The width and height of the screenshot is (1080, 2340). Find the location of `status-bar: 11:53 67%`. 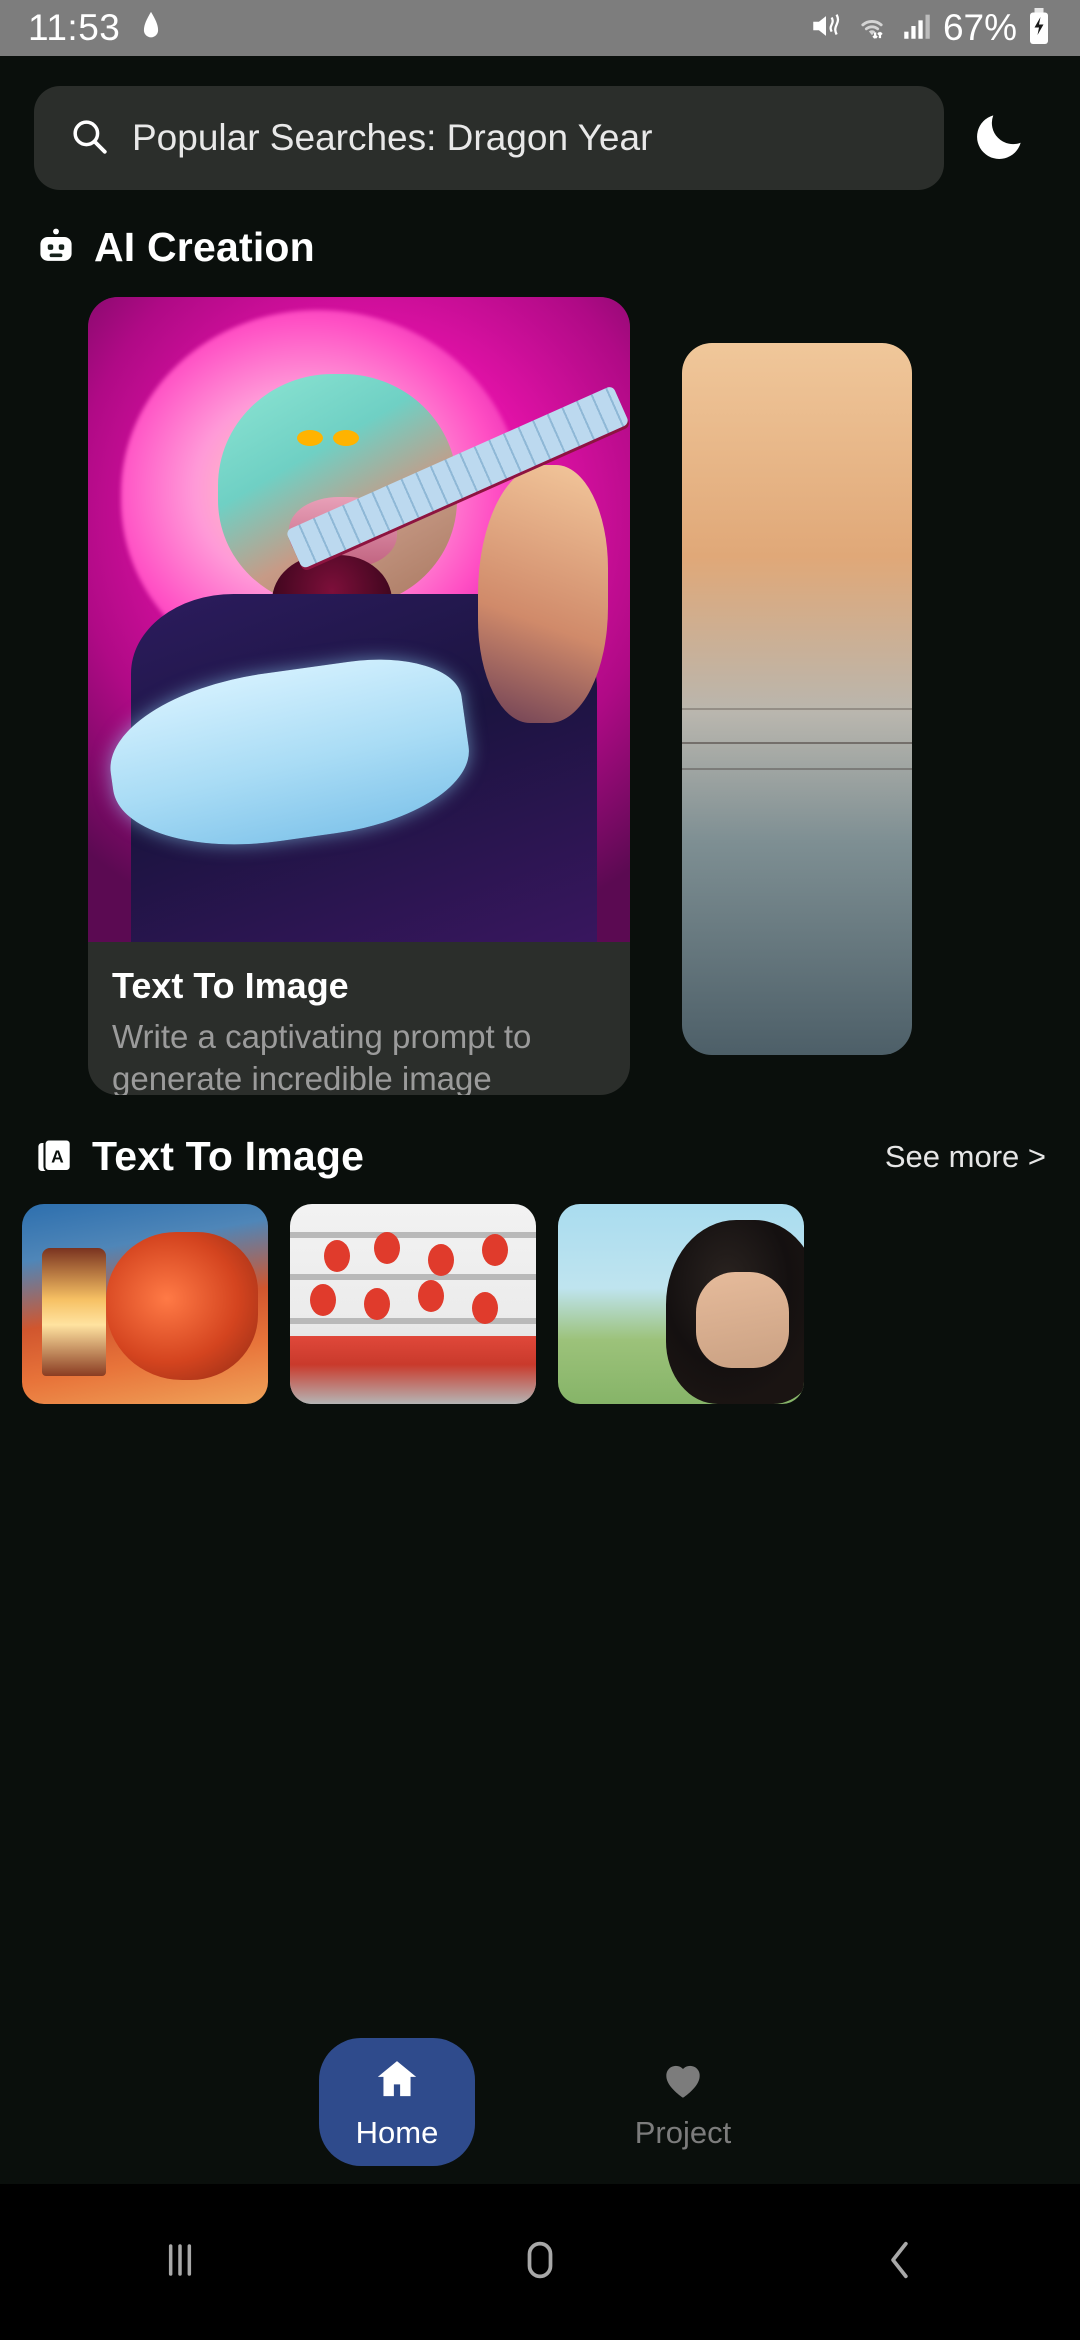

status-bar: 11:53 67% is located at coordinates (540, 28).